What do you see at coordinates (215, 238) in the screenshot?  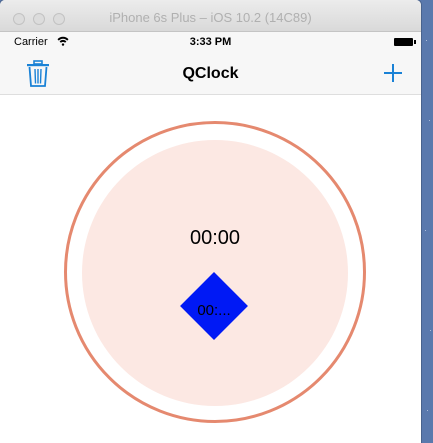 I see `main-time-label: 00:00` at bounding box center [215, 238].